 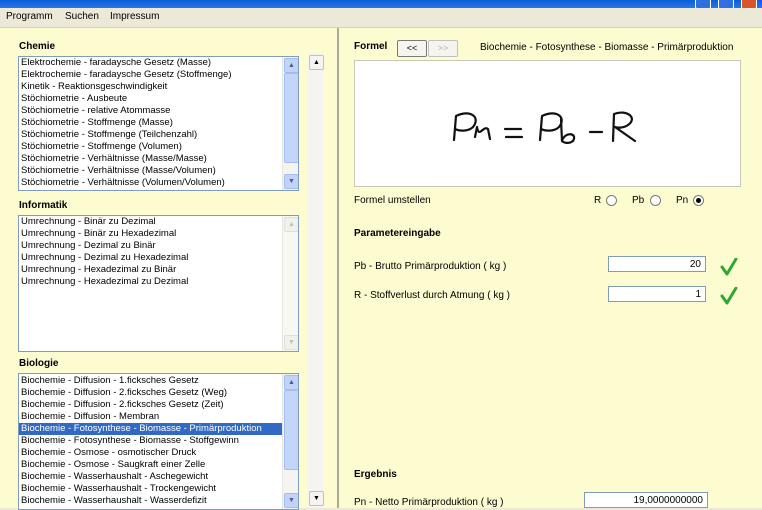 I want to click on list-item: Kinetik - Reaktionsgeschwindigkeit, so click(x=150, y=87).